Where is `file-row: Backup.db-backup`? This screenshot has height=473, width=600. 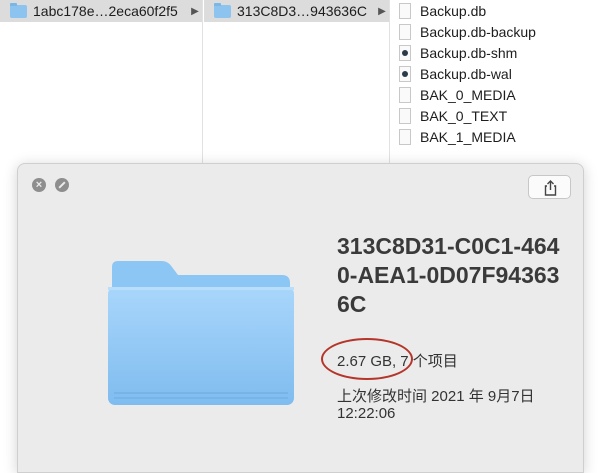 file-row: Backup.db-backup is located at coordinates (495, 31).